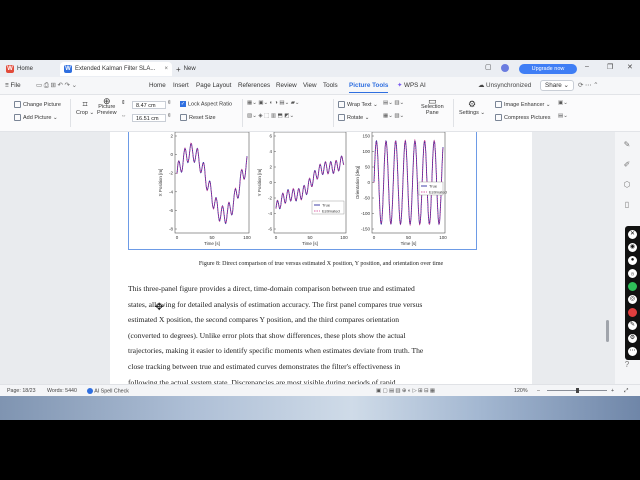 This screenshot has height=480, width=640. What do you see at coordinates (183, 104) in the screenshot?
I see `checkbox-checked-icon: ✓` at bounding box center [183, 104].